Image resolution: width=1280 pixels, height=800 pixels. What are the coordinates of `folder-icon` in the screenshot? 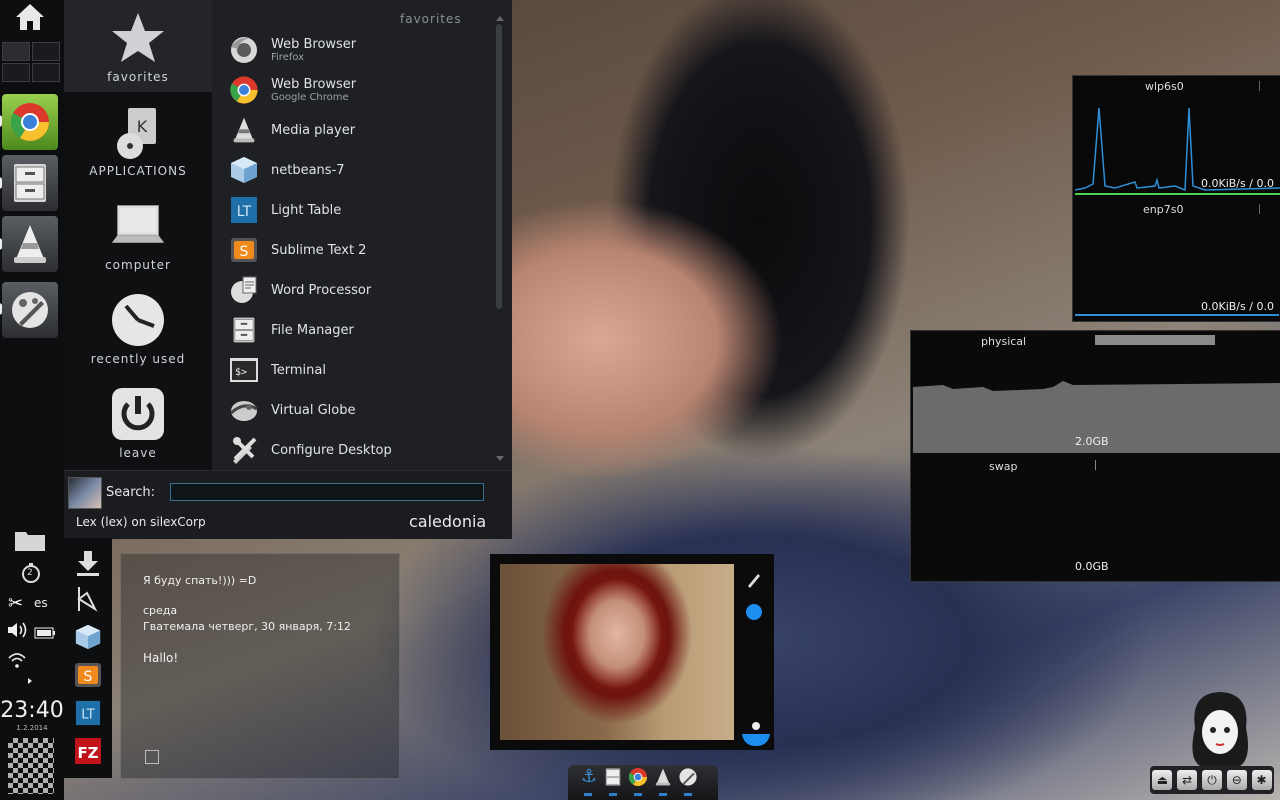 It's located at (30, 540).